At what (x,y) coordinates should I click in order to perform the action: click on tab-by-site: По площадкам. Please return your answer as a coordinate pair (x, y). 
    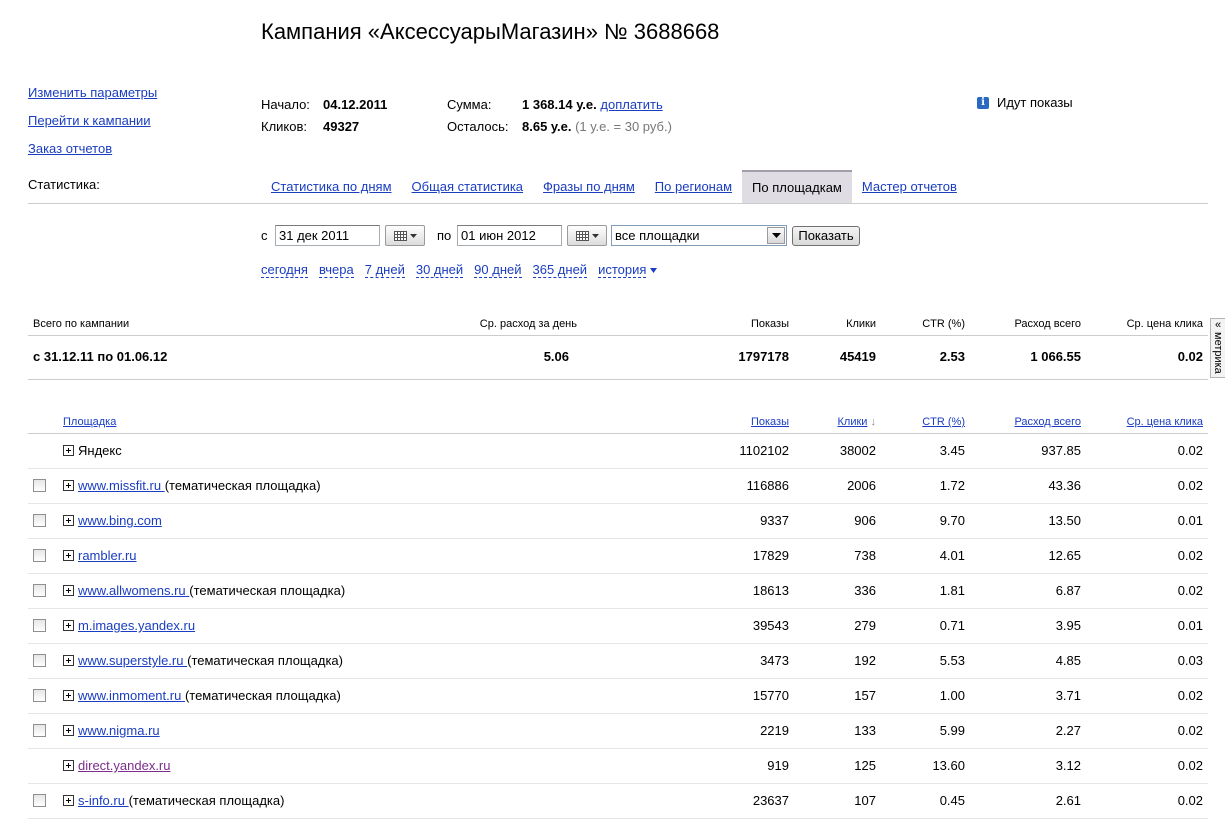
    Looking at the image, I should click on (797, 186).